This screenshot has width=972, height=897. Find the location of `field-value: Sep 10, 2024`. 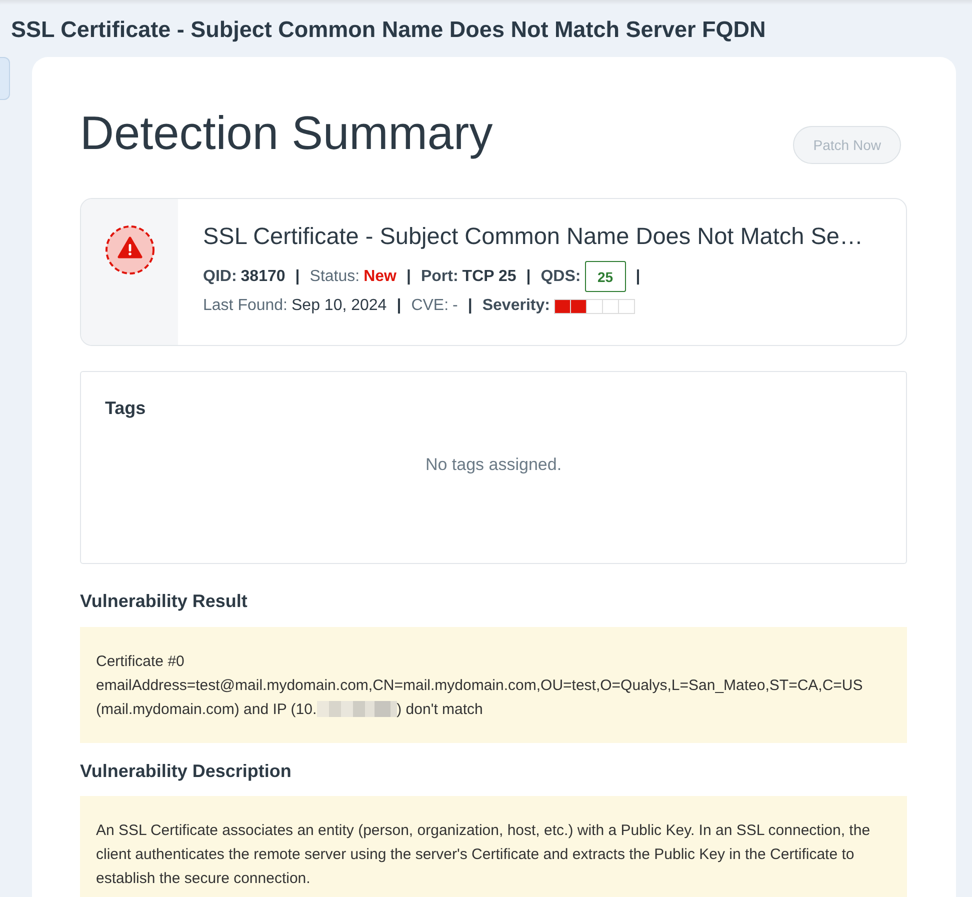

field-value: Sep 10, 2024 is located at coordinates (339, 306).